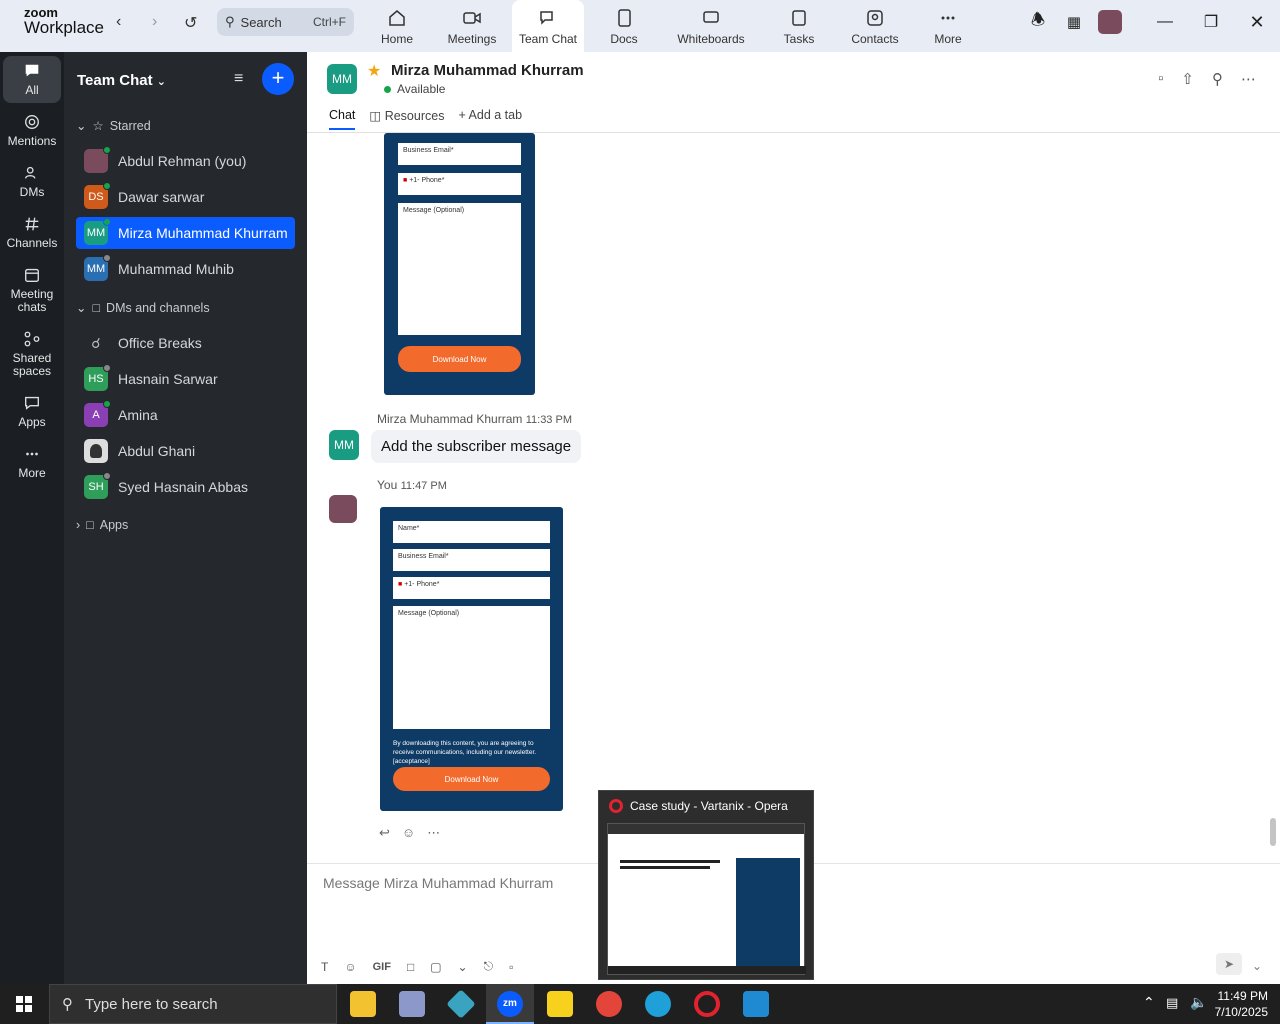 Image resolution: width=1280 pixels, height=1024 pixels. I want to click on search-label: Search, so click(261, 22).